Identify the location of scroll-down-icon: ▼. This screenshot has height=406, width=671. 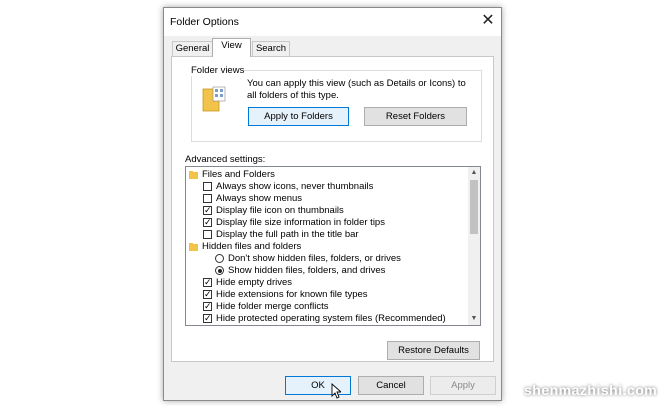
(474, 319).